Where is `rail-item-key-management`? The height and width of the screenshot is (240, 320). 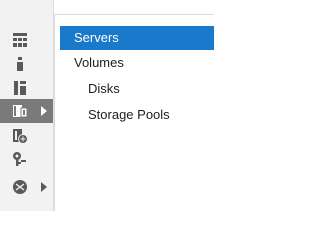 rail-item-key-management is located at coordinates (26, 159).